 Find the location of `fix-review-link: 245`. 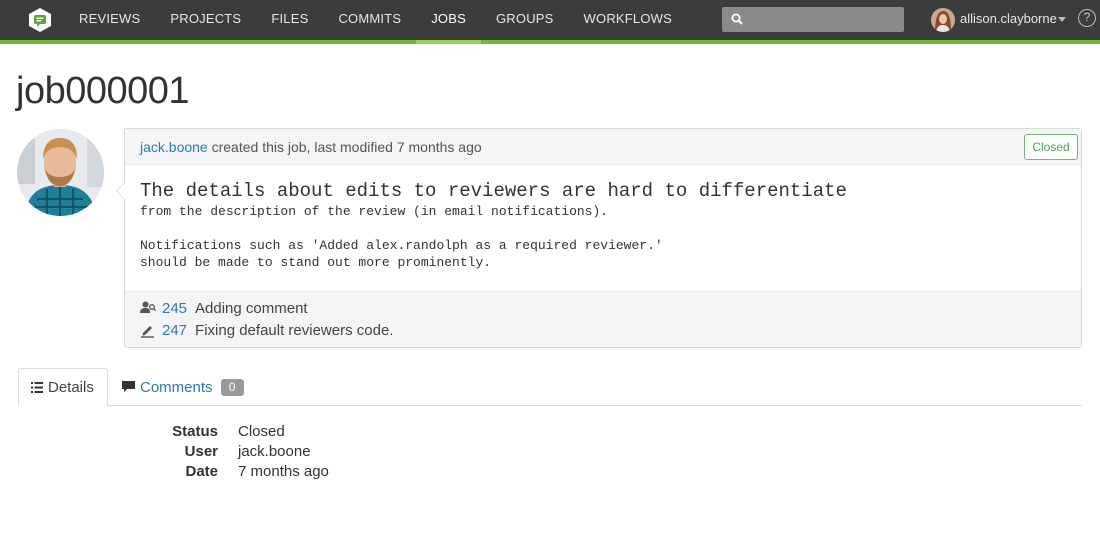

fix-review-link: 245 is located at coordinates (174, 308).